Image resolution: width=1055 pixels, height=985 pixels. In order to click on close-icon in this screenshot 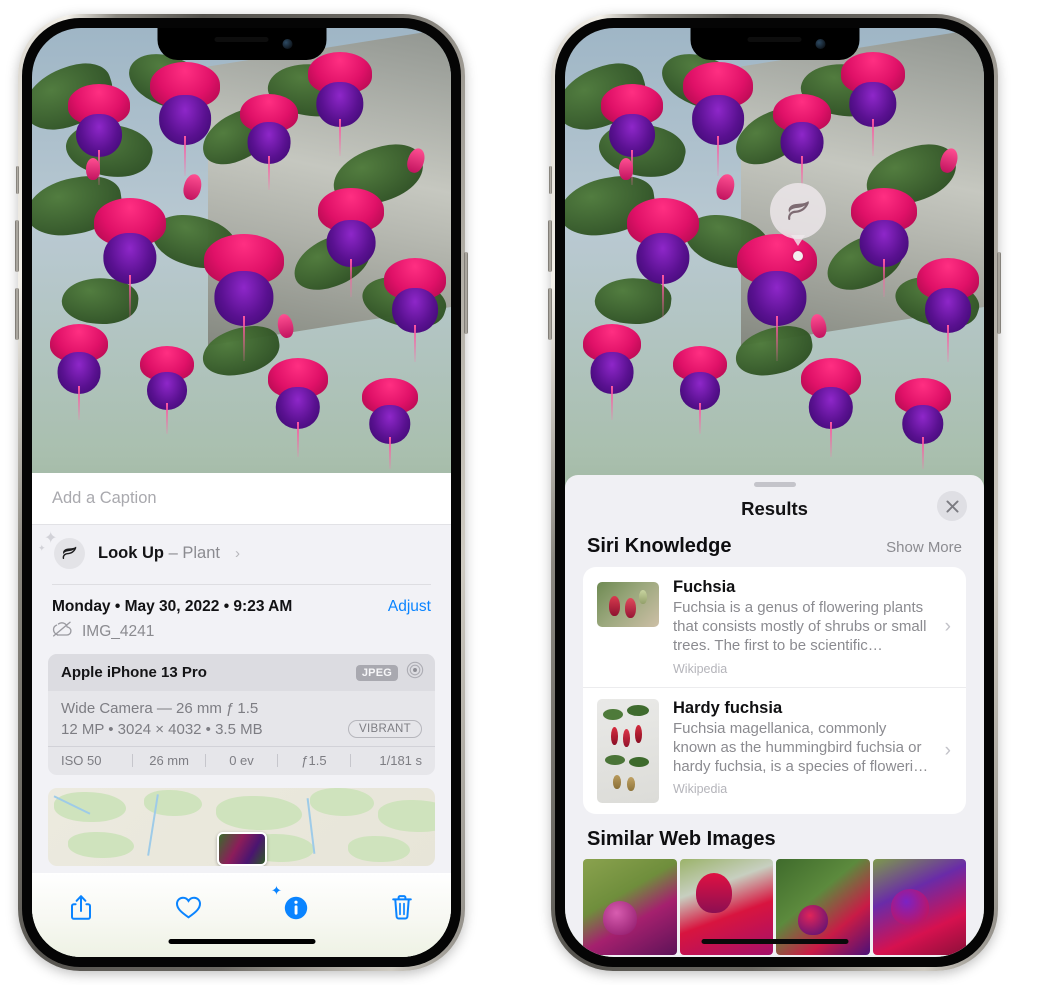, I will do `click(952, 506)`.